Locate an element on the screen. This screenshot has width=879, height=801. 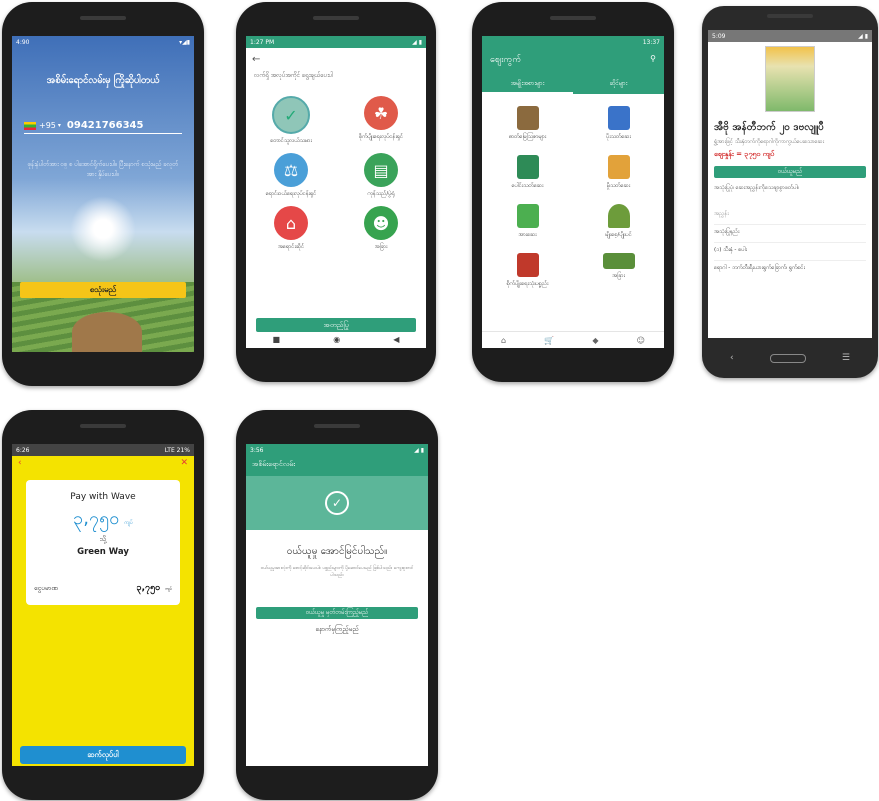
role-item-other: ☻ အခြား is located at coordinates (381, 228).